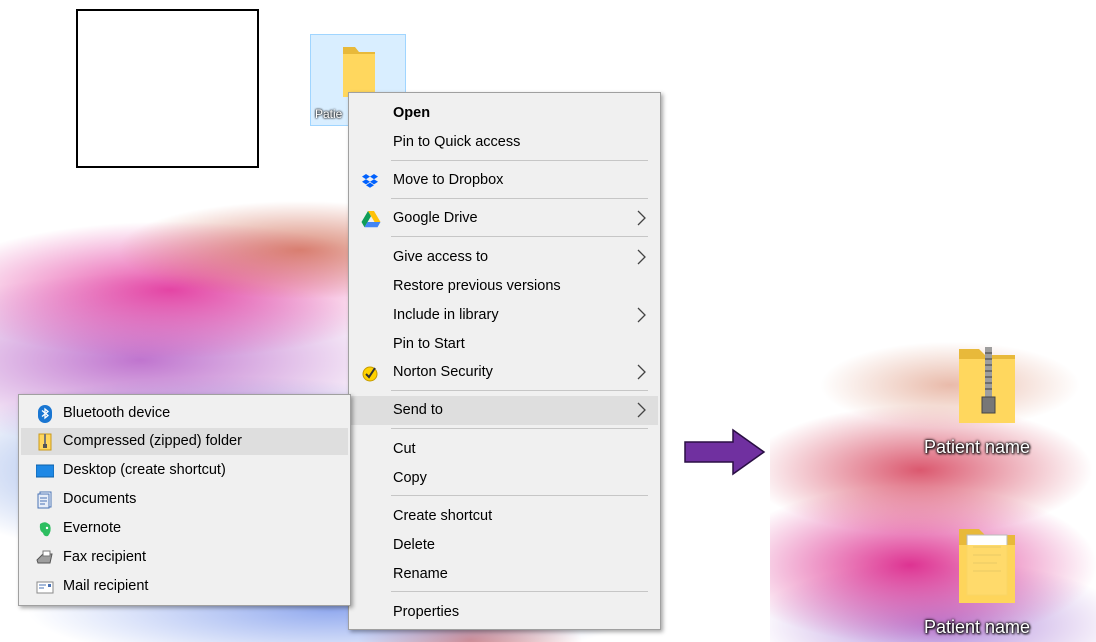 This screenshot has width=1096, height=642. Describe the element at coordinates (167, 88) in the screenshot. I see `blank-box` at that location.